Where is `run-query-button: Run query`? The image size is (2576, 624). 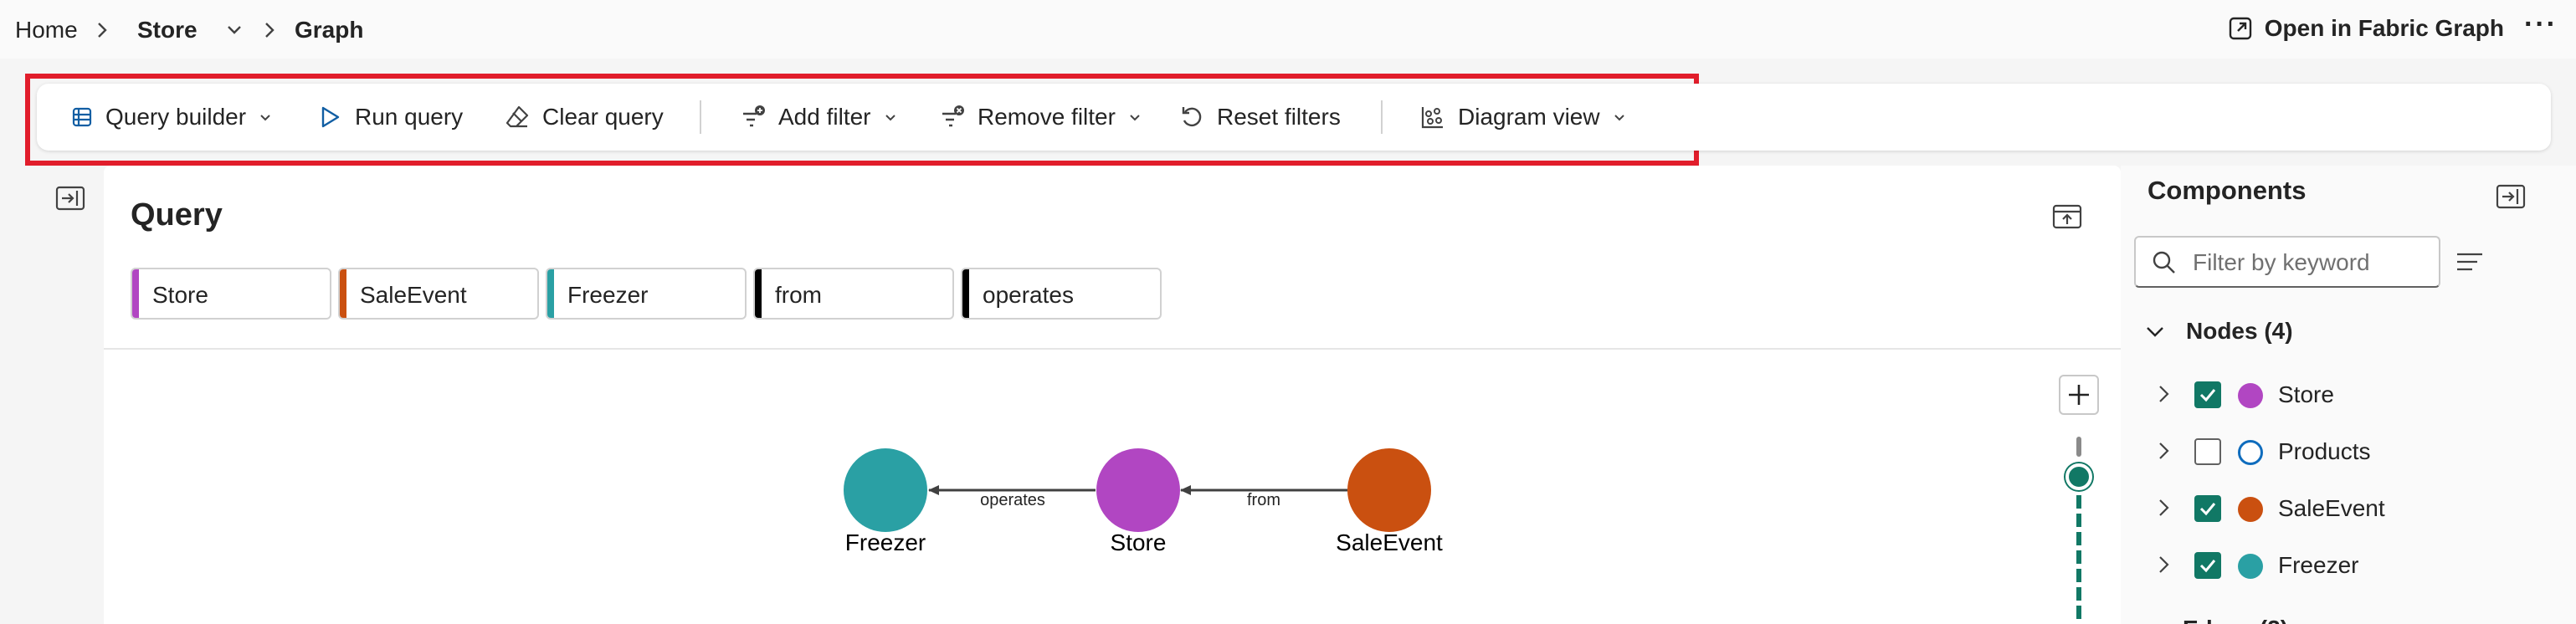 run-query-button: Run query is located at coordinates (389, 117).